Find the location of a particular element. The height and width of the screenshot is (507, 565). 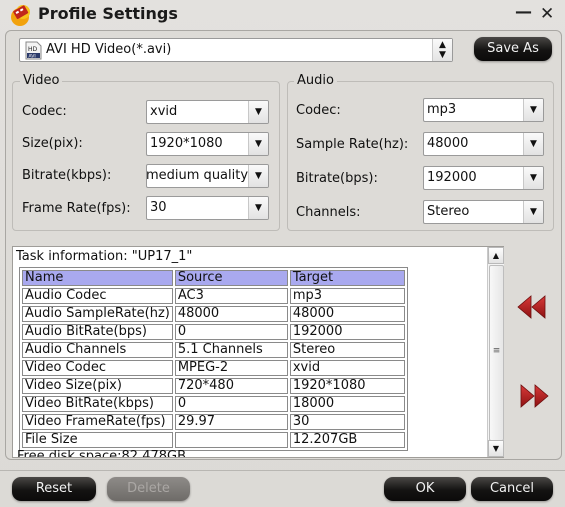

delete-button: Delete is located at coordinates (148, 489).